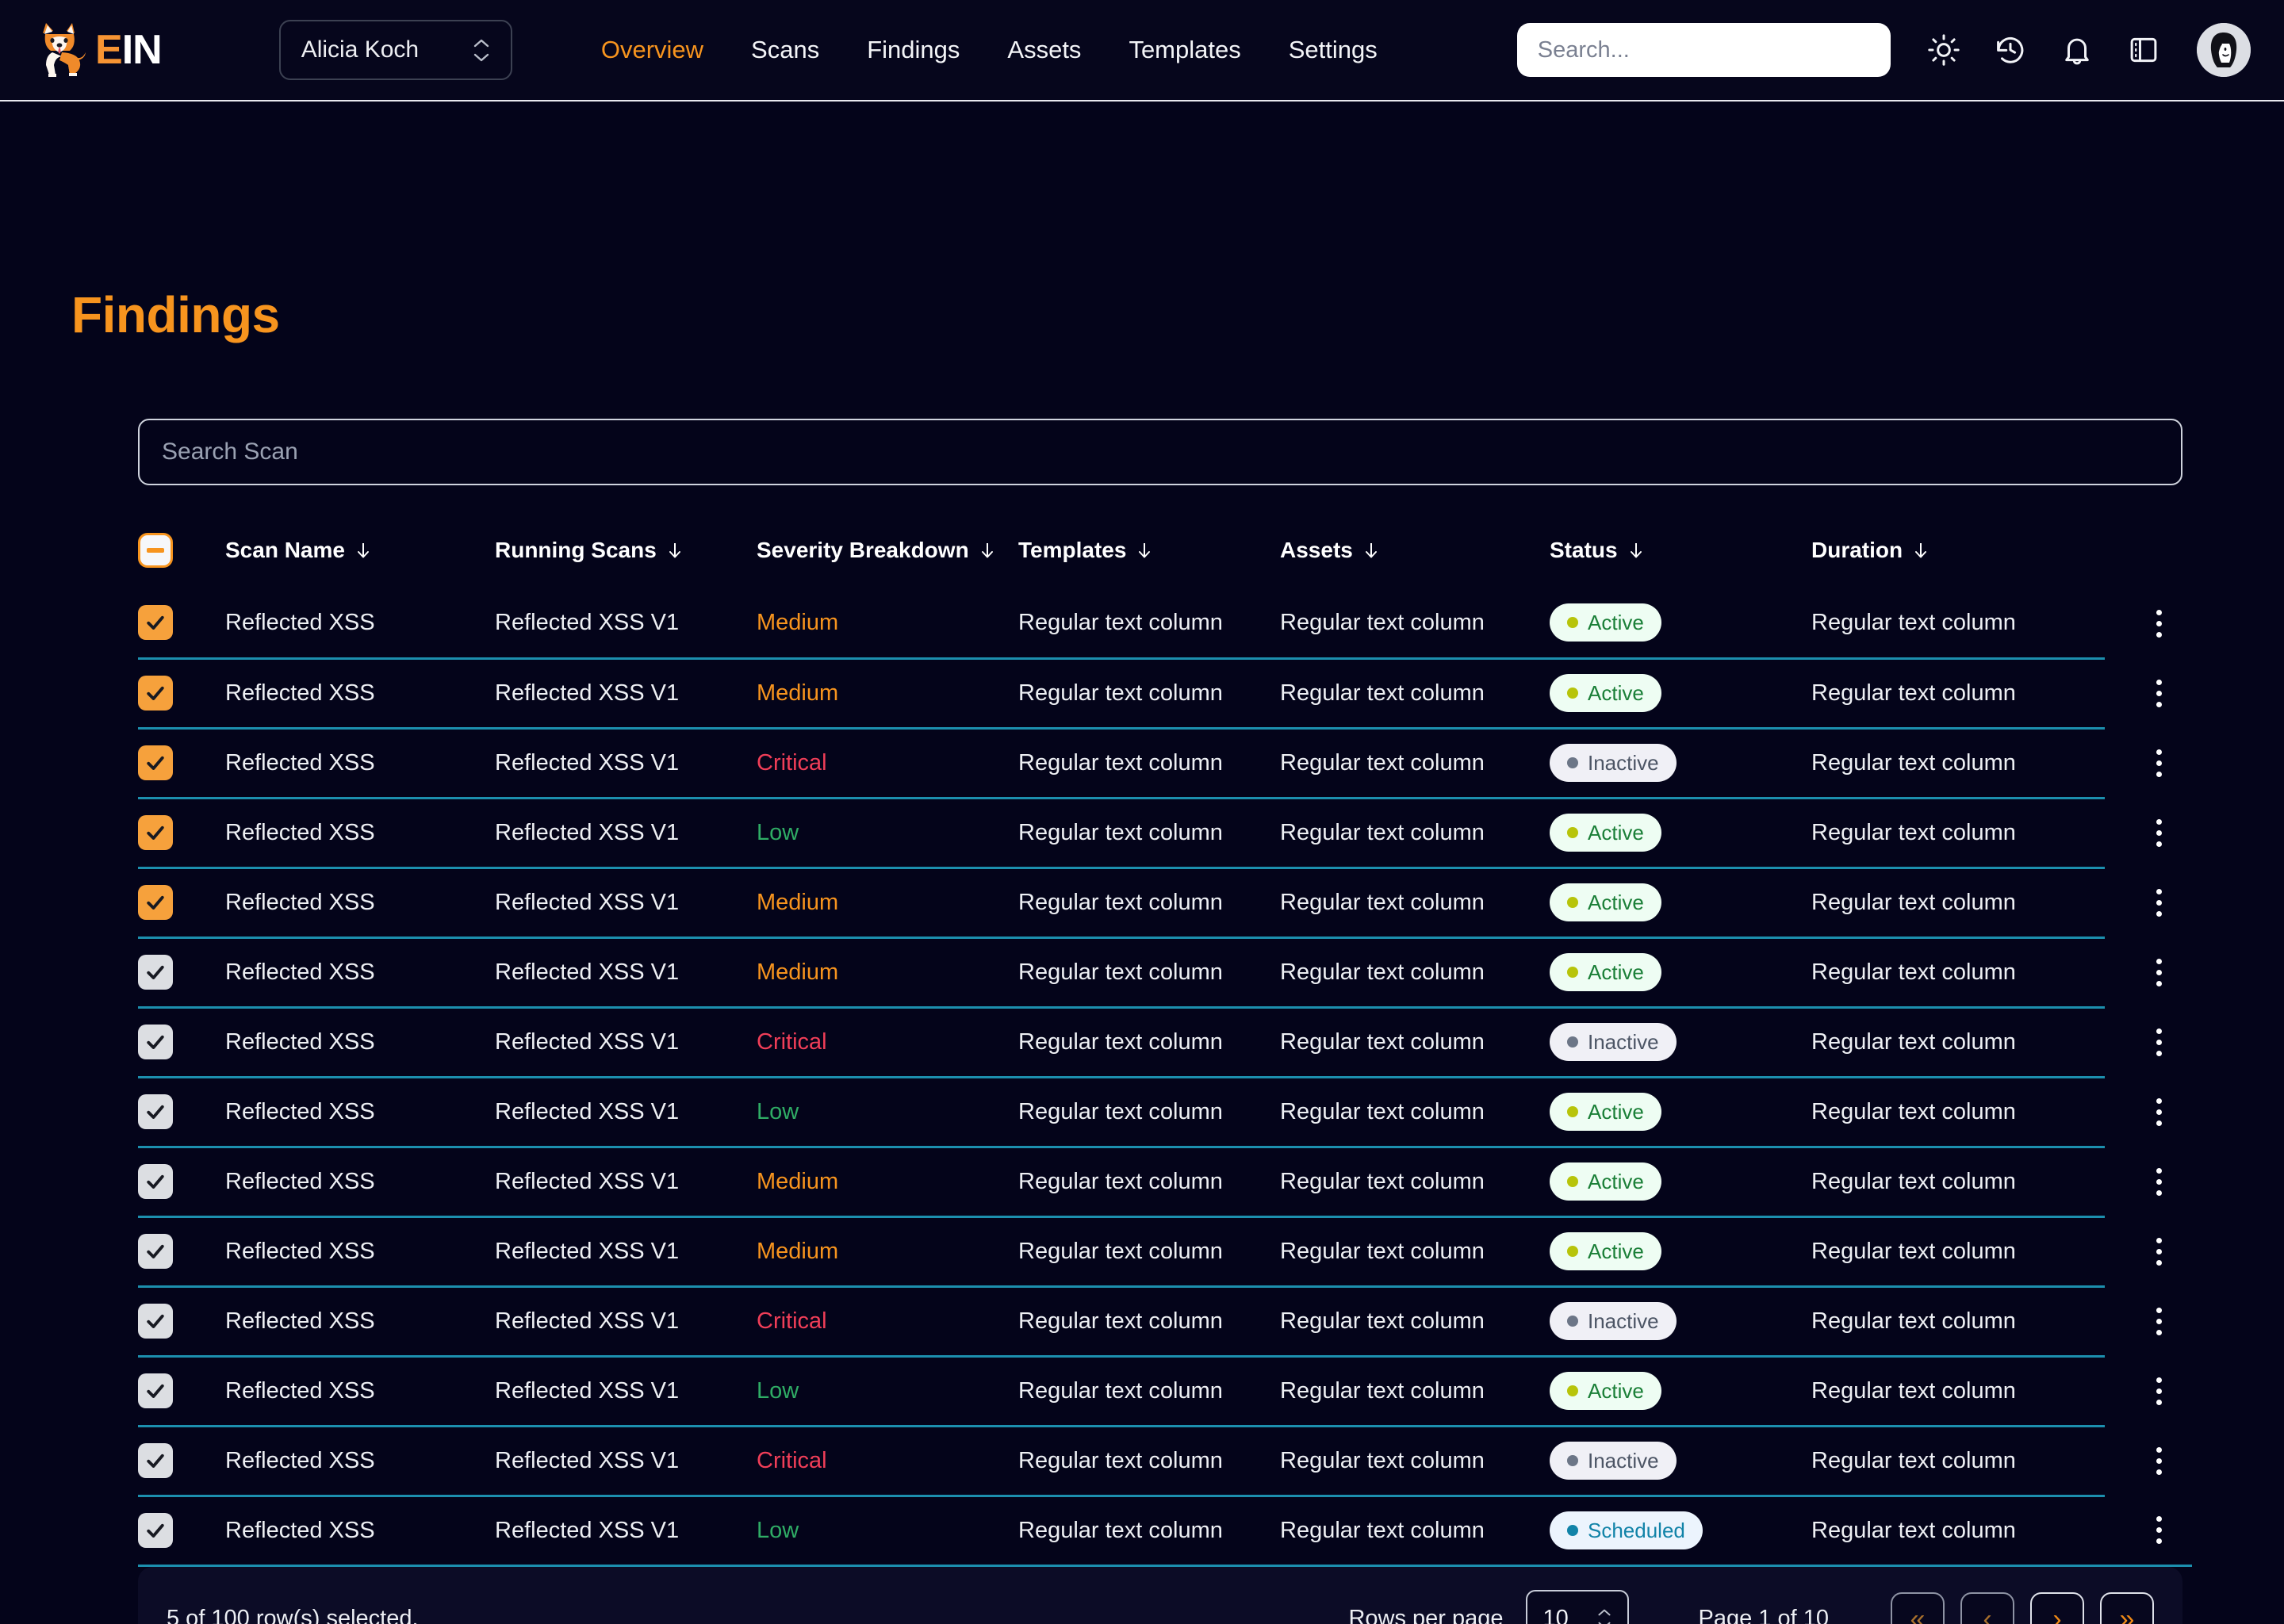  Describe the element at coordinates (887, 834) in the screenshot. I see `cell-severity: Low` at that location.